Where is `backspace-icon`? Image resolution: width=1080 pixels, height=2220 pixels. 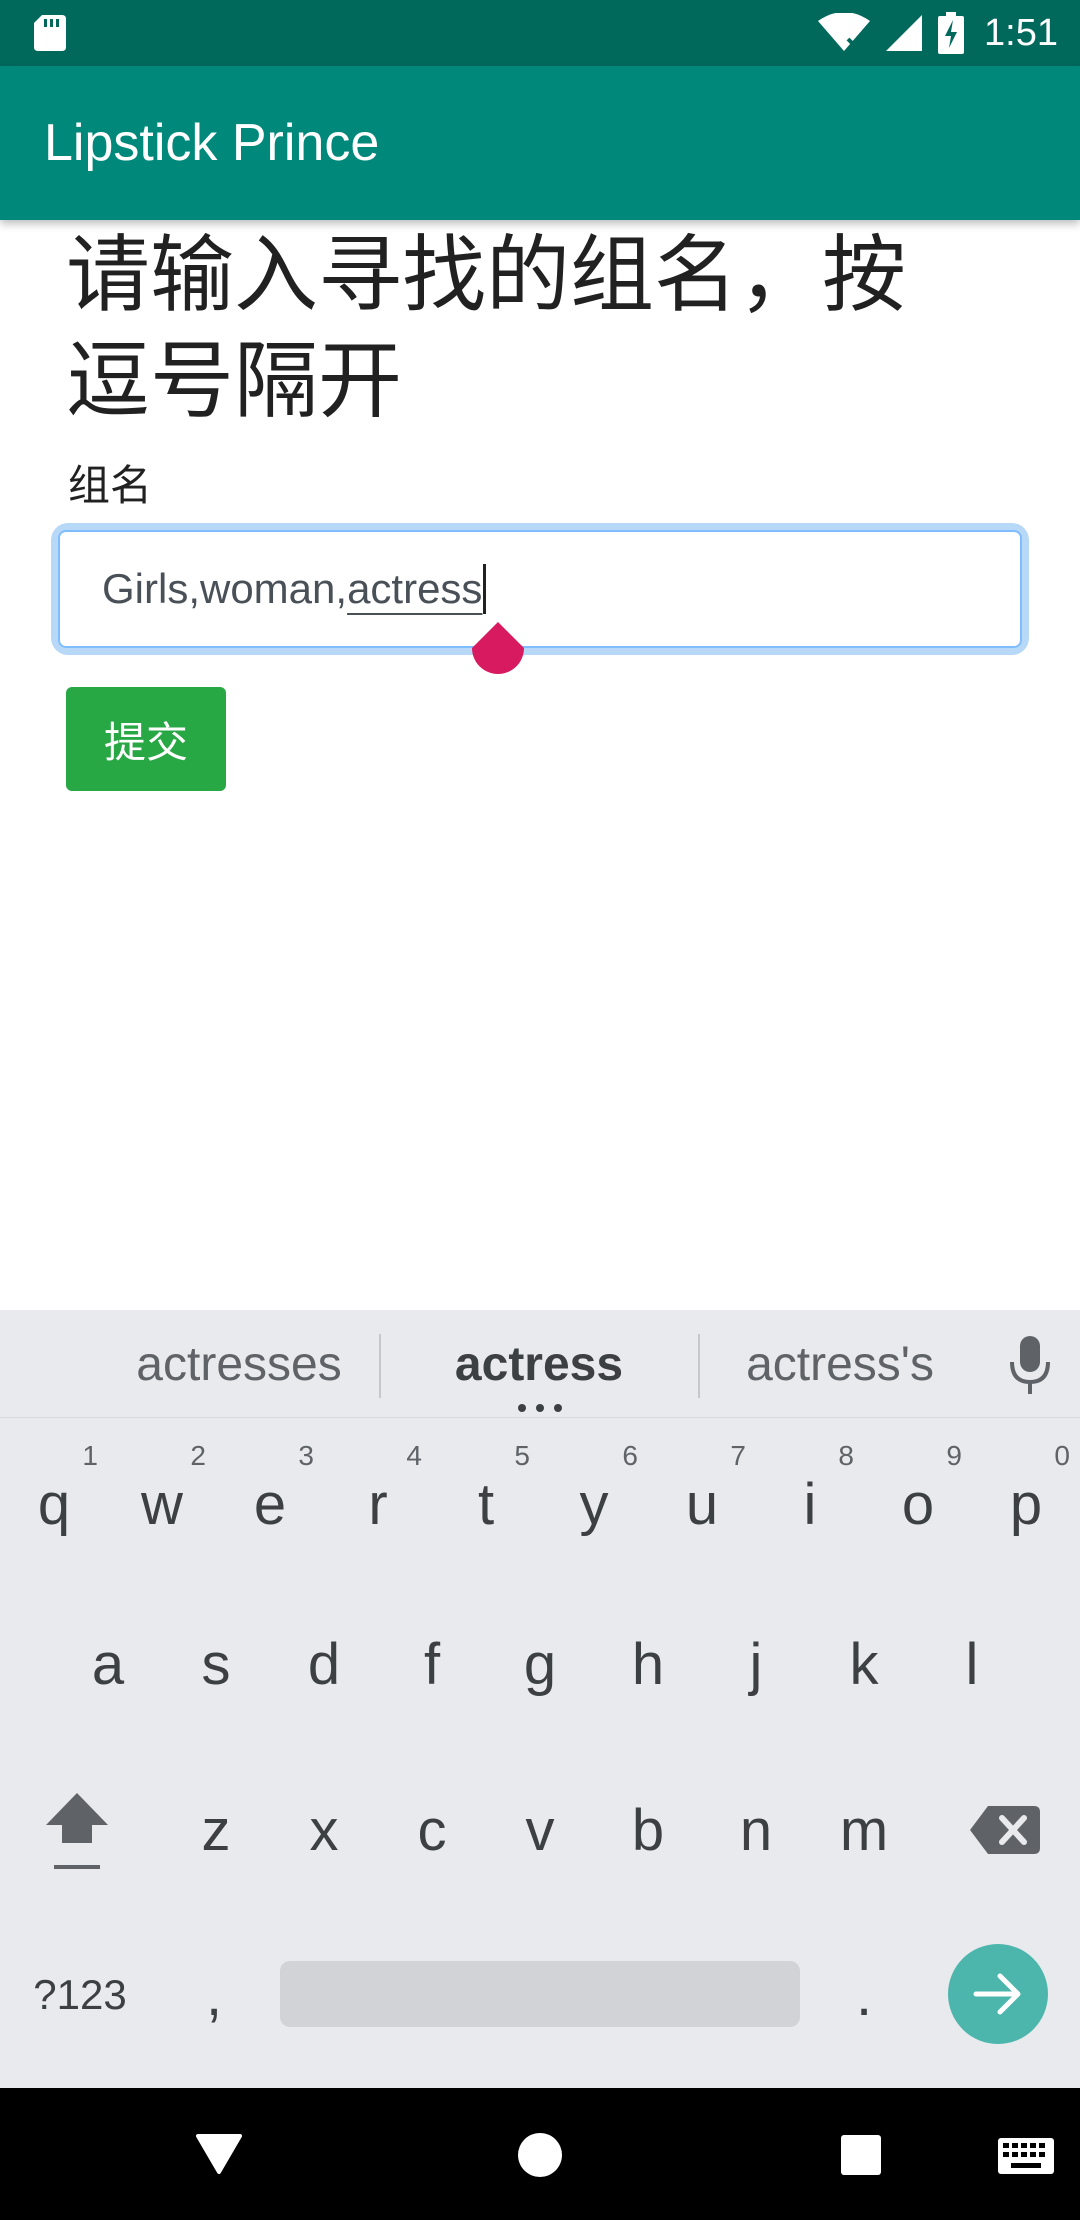 backspace-icon is located at coordinates (1005, 1830).